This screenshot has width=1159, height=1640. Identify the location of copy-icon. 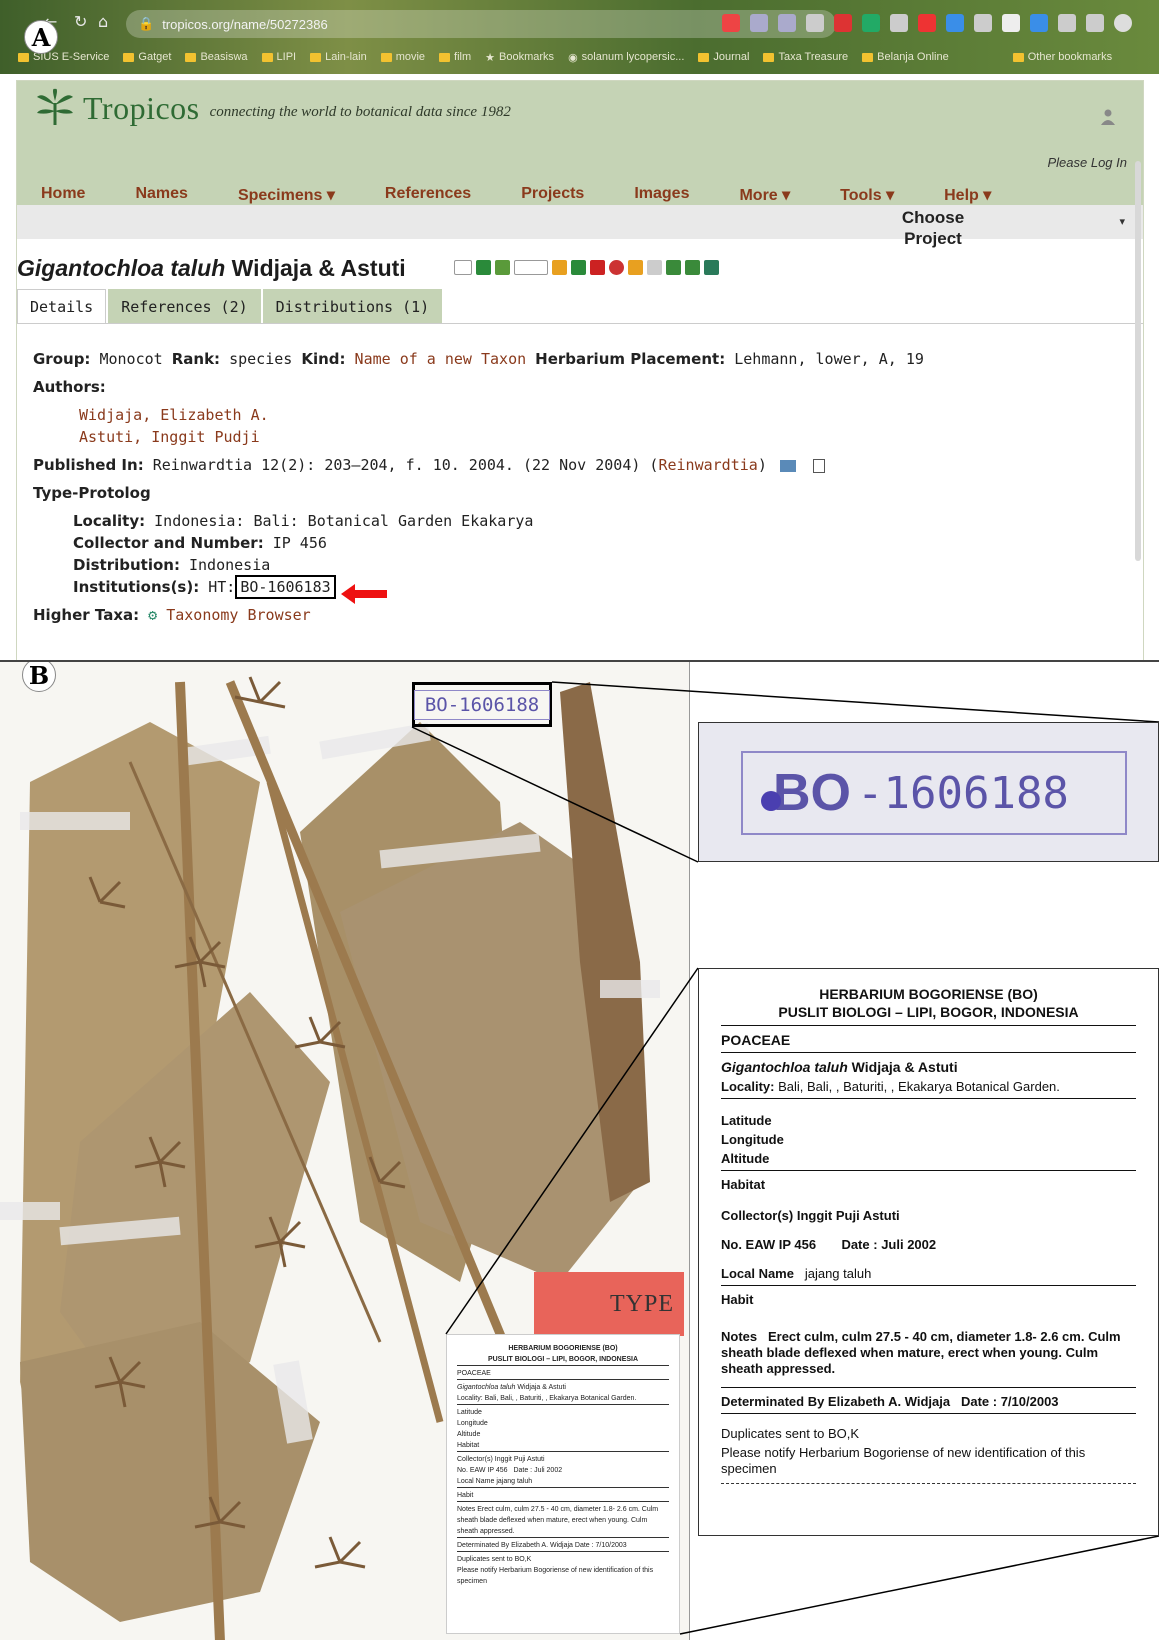
(818, 465).